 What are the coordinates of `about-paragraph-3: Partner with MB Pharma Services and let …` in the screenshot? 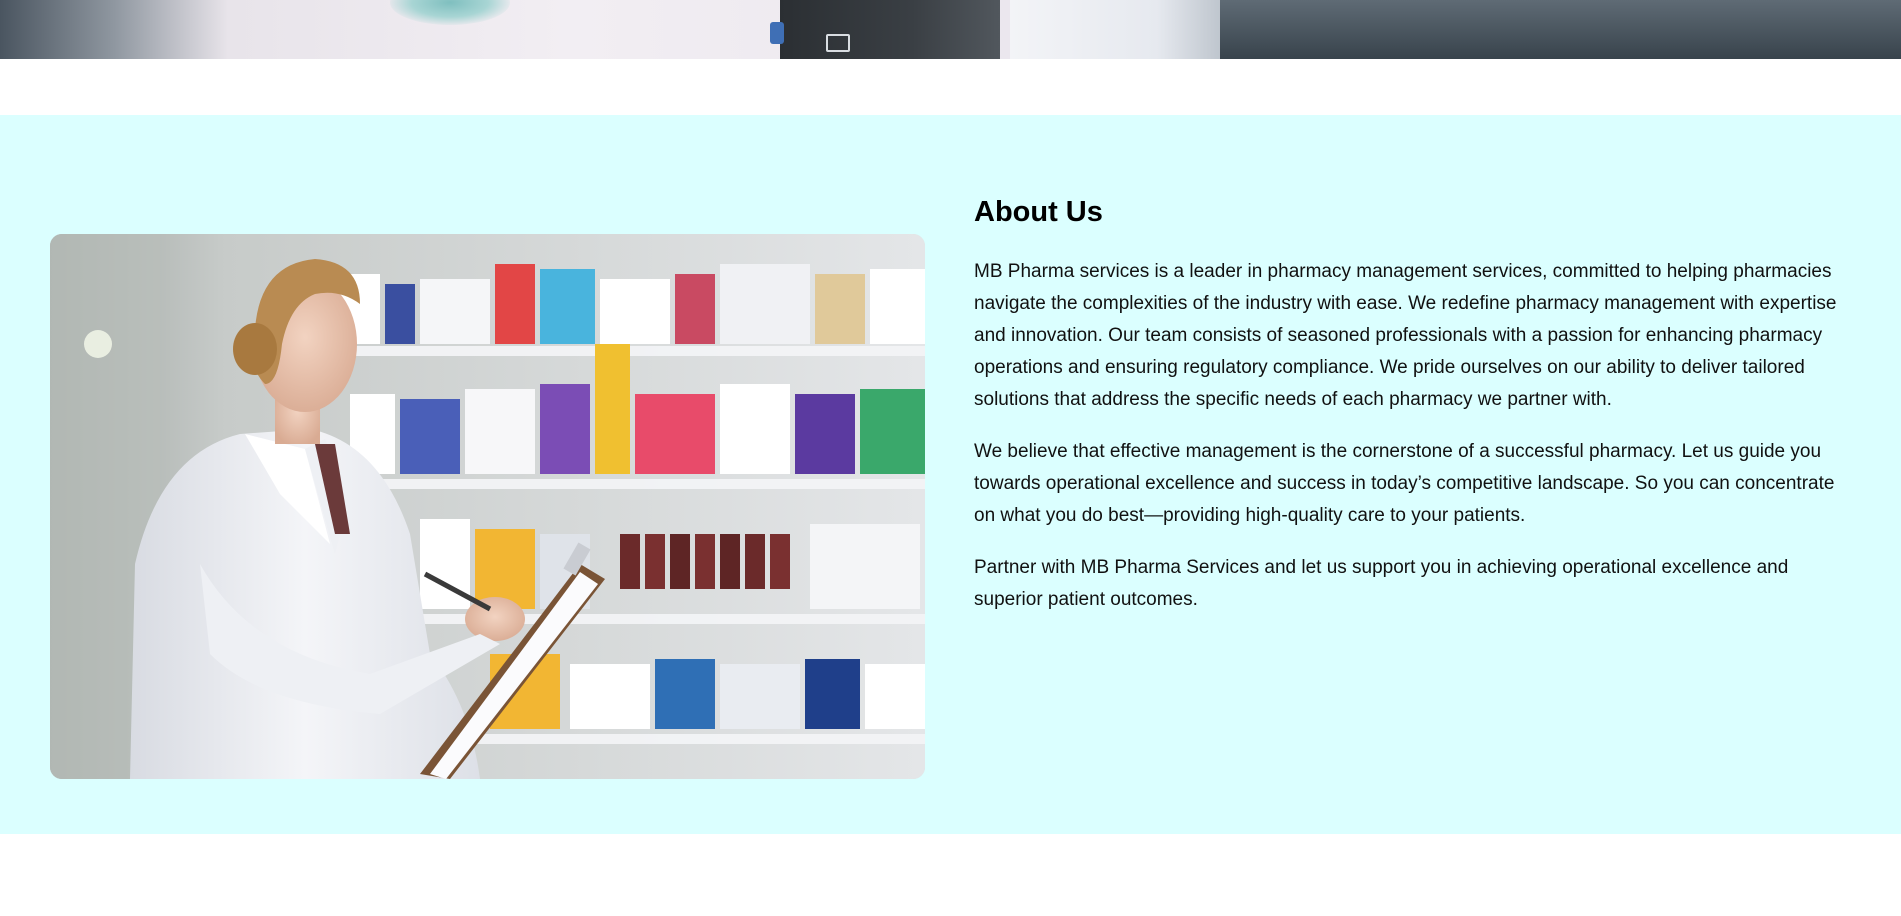 It's located at (1381, 583).